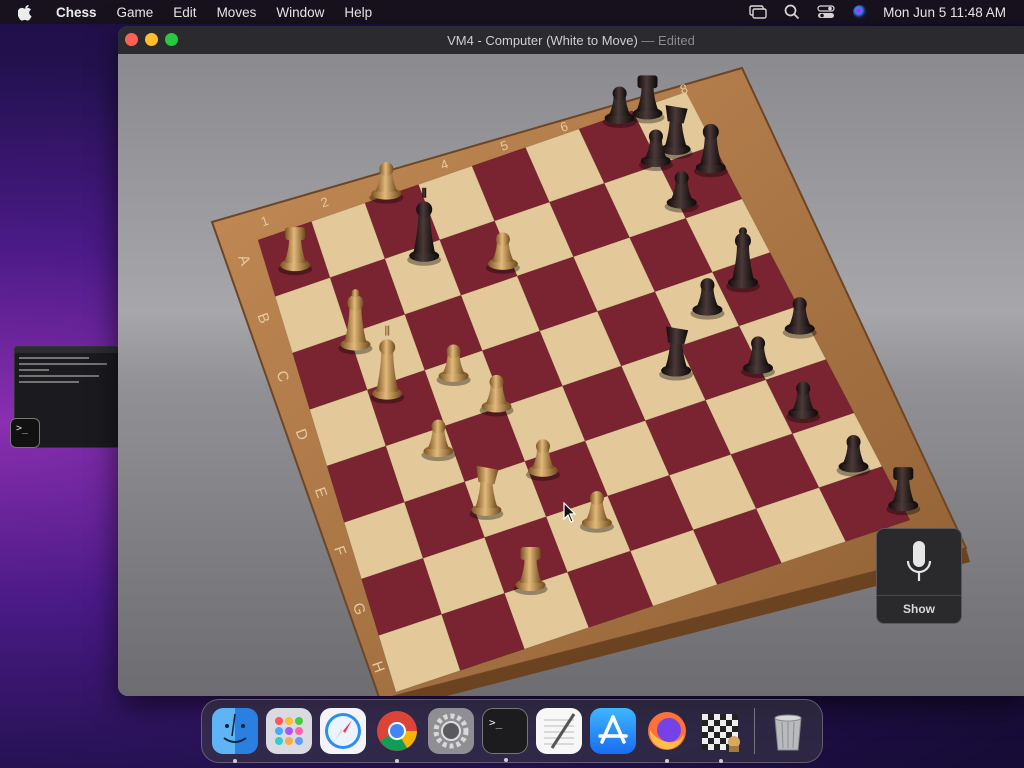 This screenshot has height=768, width=1024. I want to click on dock-separator, so click(754, 731).